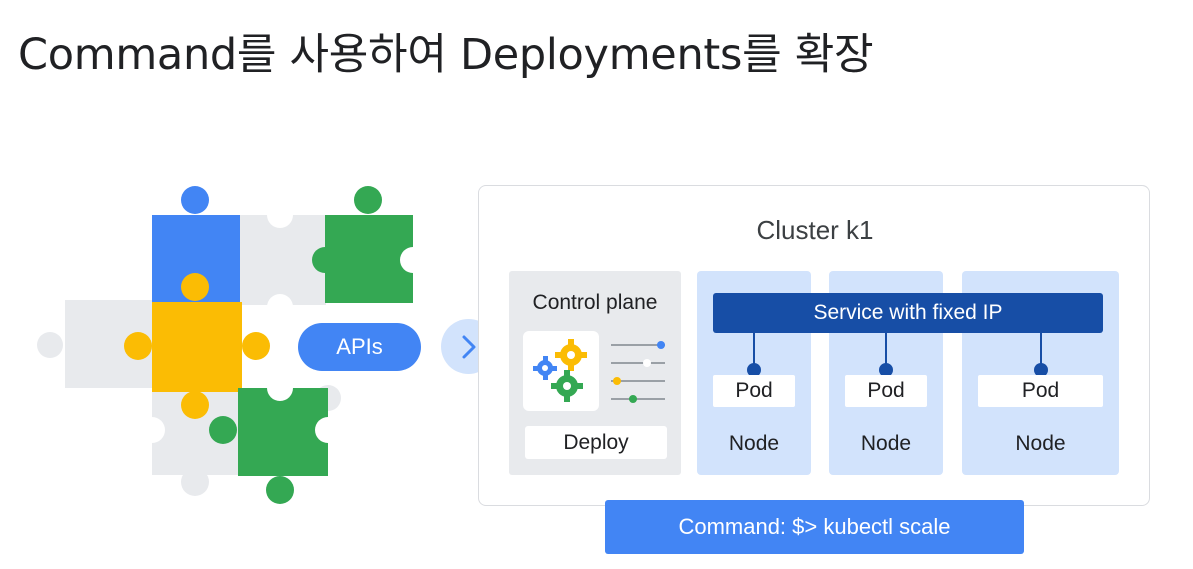 This screenshot has height=569, width=1193. Describe the element at coordinates (359, 347) in the screenshot. I see `apis-badge: APIs` at that location.